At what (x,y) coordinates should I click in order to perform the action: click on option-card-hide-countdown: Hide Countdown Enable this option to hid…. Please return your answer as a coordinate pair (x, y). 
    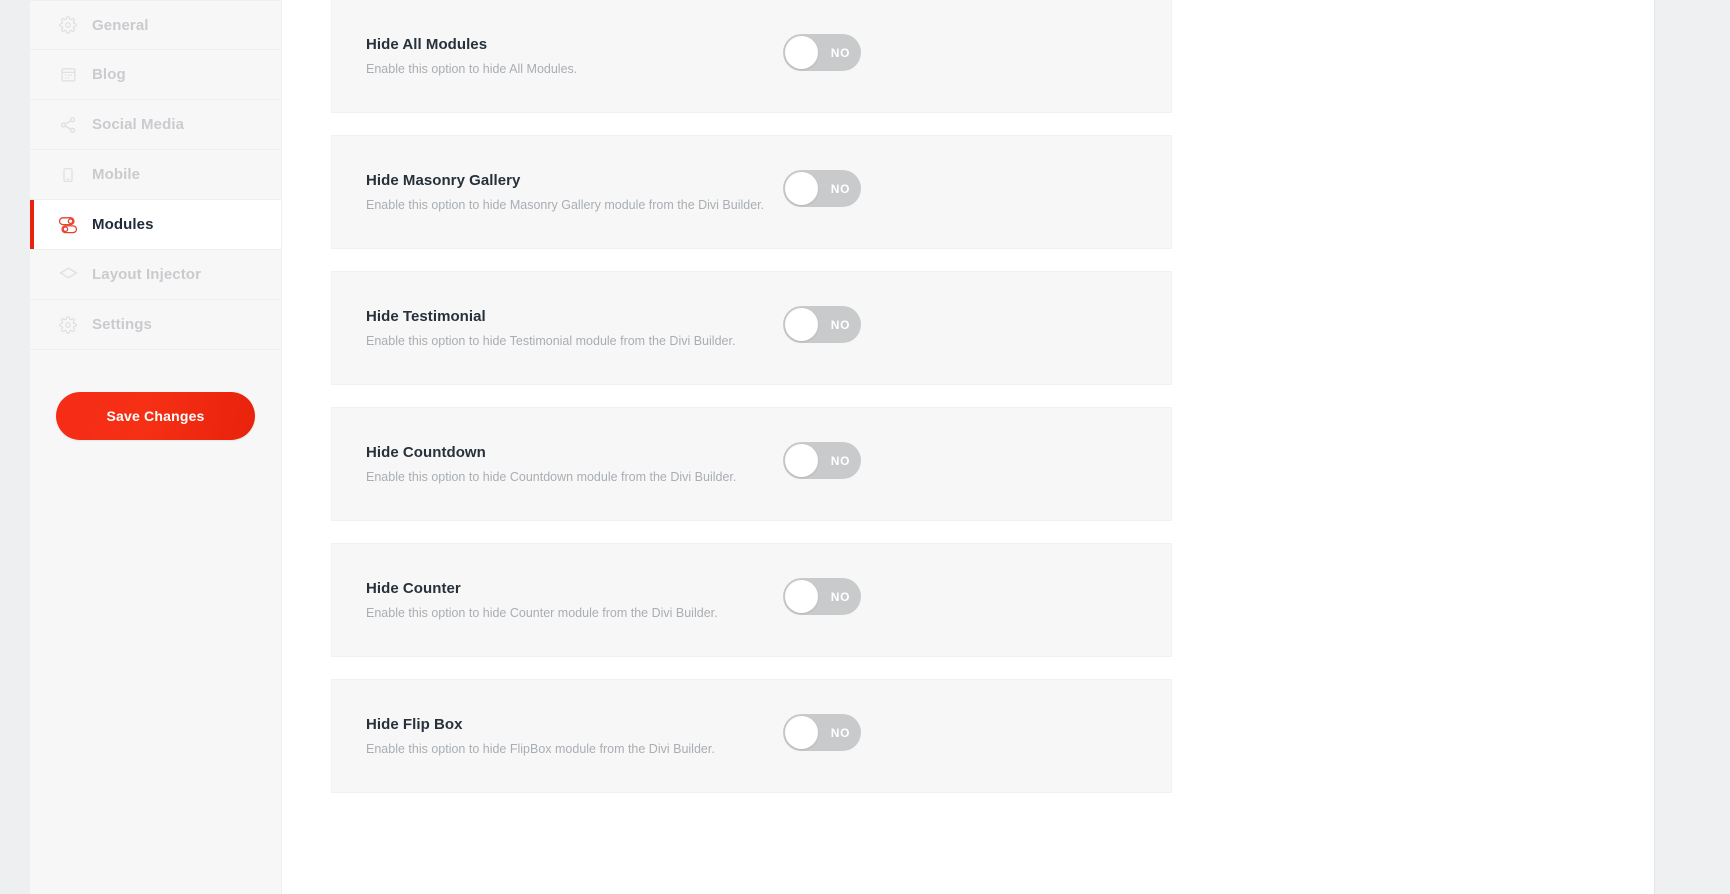
    Looking at the image, I should click on (751, 464).